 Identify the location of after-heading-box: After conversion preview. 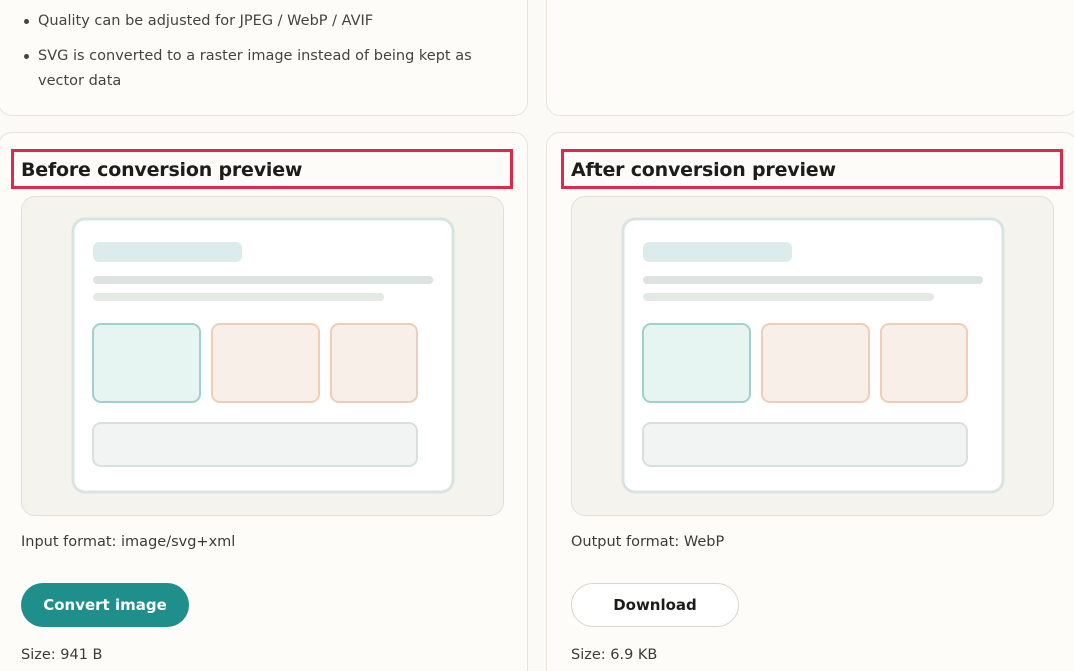
(812, 169).